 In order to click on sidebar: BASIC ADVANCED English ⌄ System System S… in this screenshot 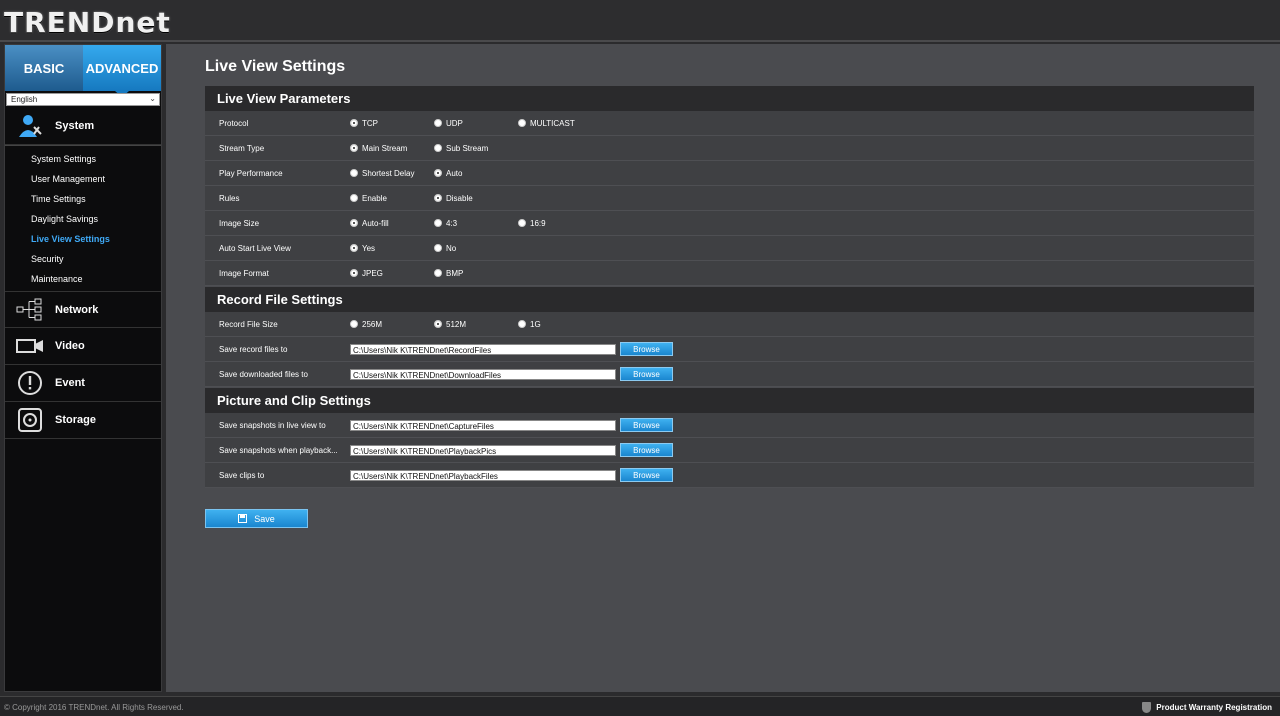, I will do `click(83, 368)`.